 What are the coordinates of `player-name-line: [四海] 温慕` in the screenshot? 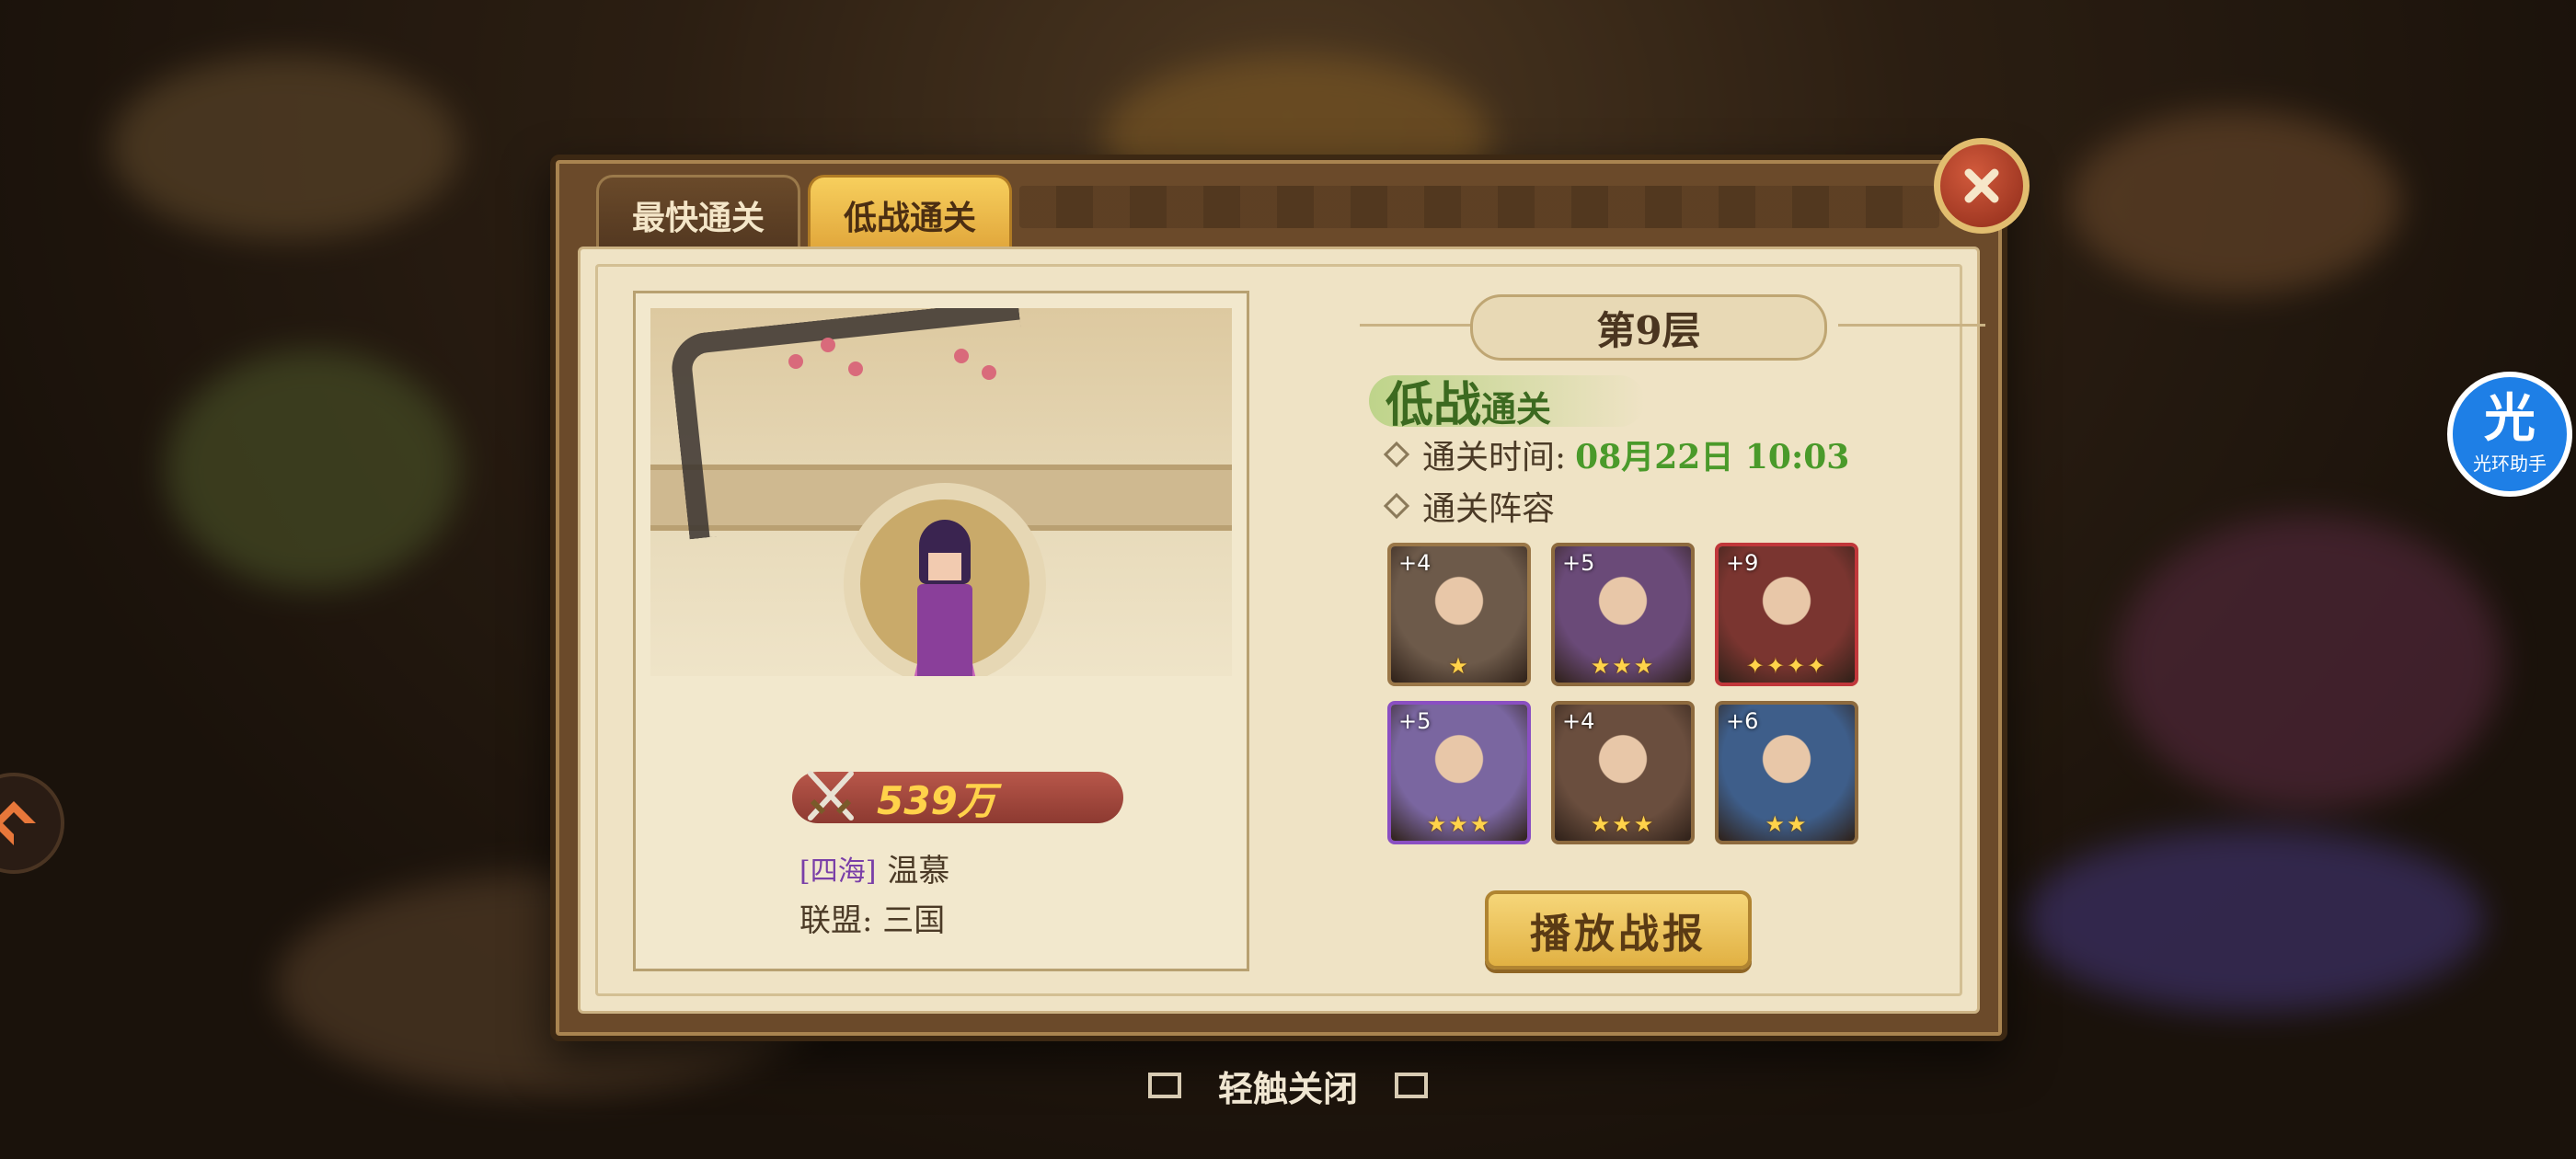 It's located at (874, 867).